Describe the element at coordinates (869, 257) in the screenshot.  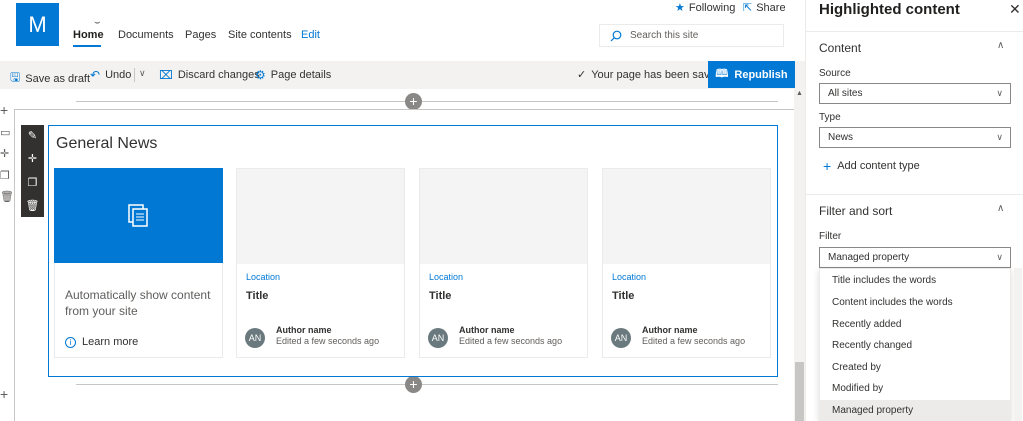
I see `filter-dropdown-value: Managed property` at that location.